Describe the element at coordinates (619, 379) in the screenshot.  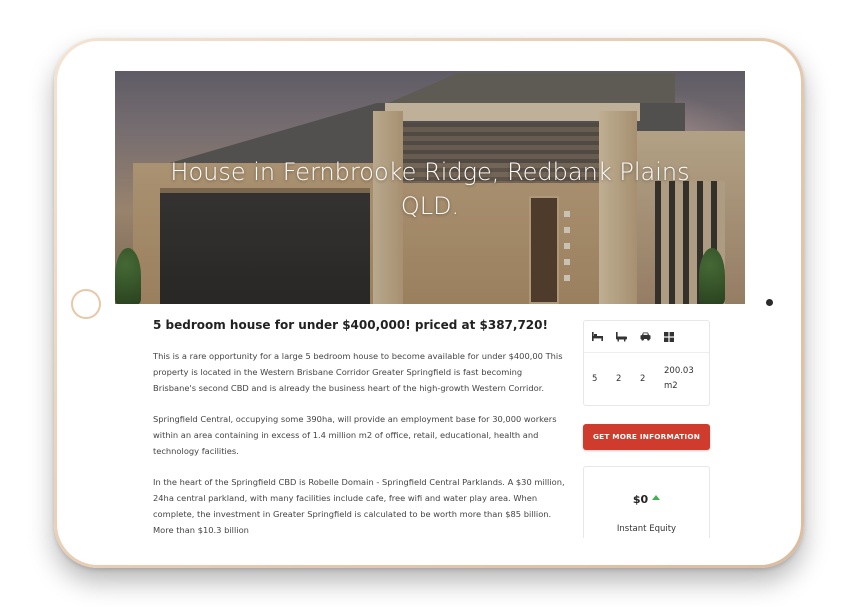
I see `bathrooms-value: 2` at that location.